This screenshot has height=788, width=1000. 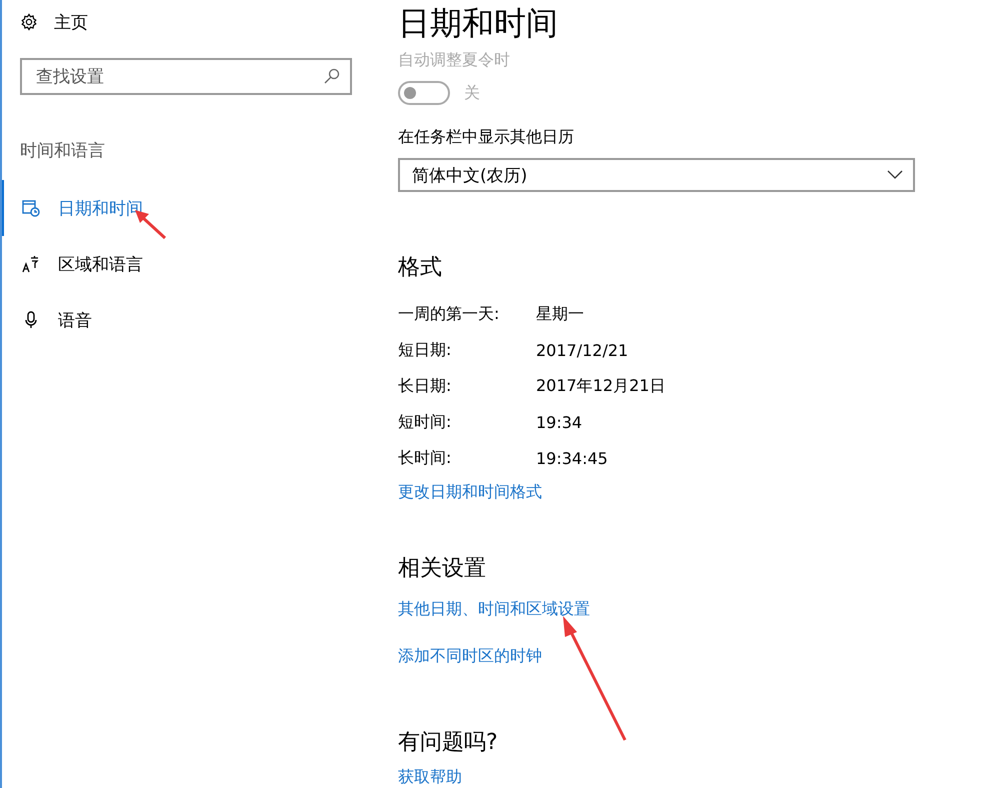 What do you see at coordinates (425, 458) in the screenshot?
I see `format-label: 长时间:` at bounding box center [425, 458].